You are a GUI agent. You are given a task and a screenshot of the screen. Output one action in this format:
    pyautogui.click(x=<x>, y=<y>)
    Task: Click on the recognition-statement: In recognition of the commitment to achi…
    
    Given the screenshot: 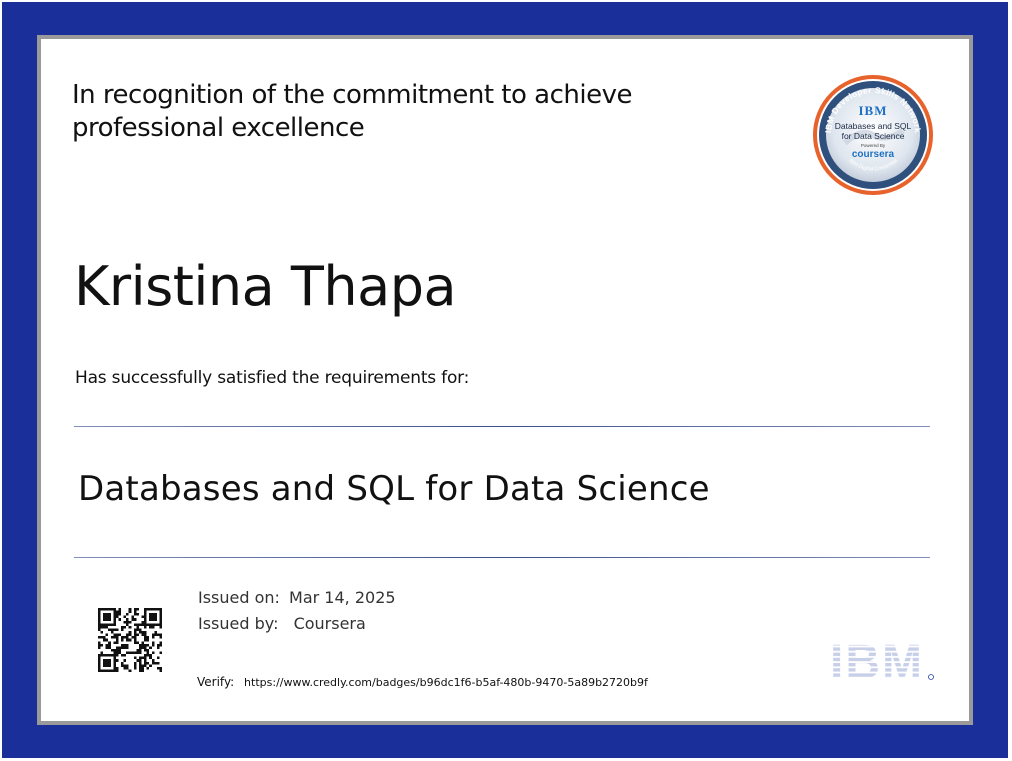 What is the action you would take?
    pyautogui.click(x=392, y=112)
    